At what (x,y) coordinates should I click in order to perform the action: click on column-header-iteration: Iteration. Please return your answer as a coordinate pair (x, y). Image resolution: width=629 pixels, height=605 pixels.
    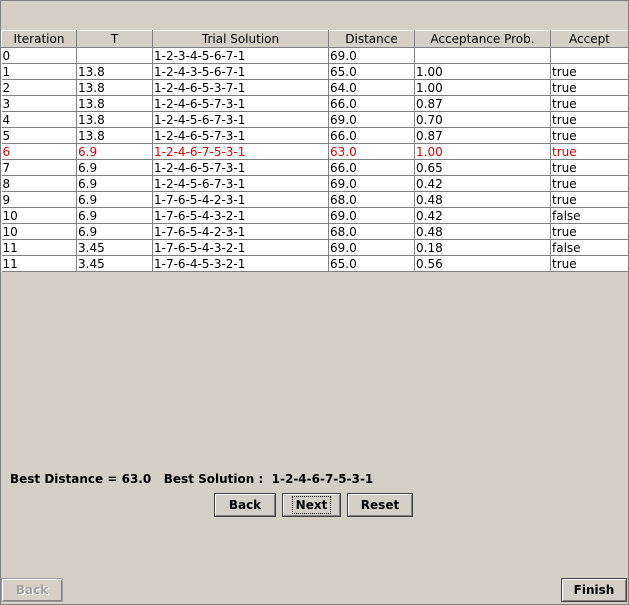
    Looking at the image, I should click on (39, 39).